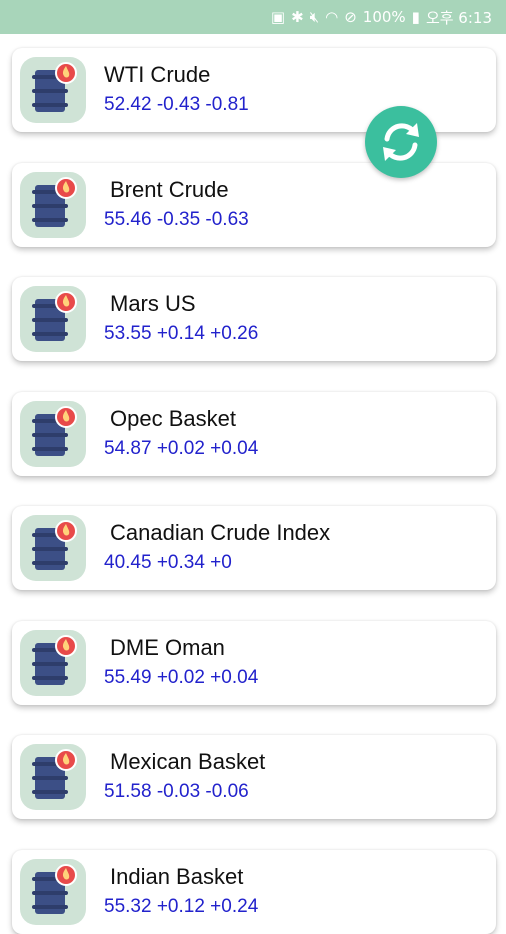 The width and height of the screenshot is (506, 934). I want to click on refresh-button, so click(401, 142).